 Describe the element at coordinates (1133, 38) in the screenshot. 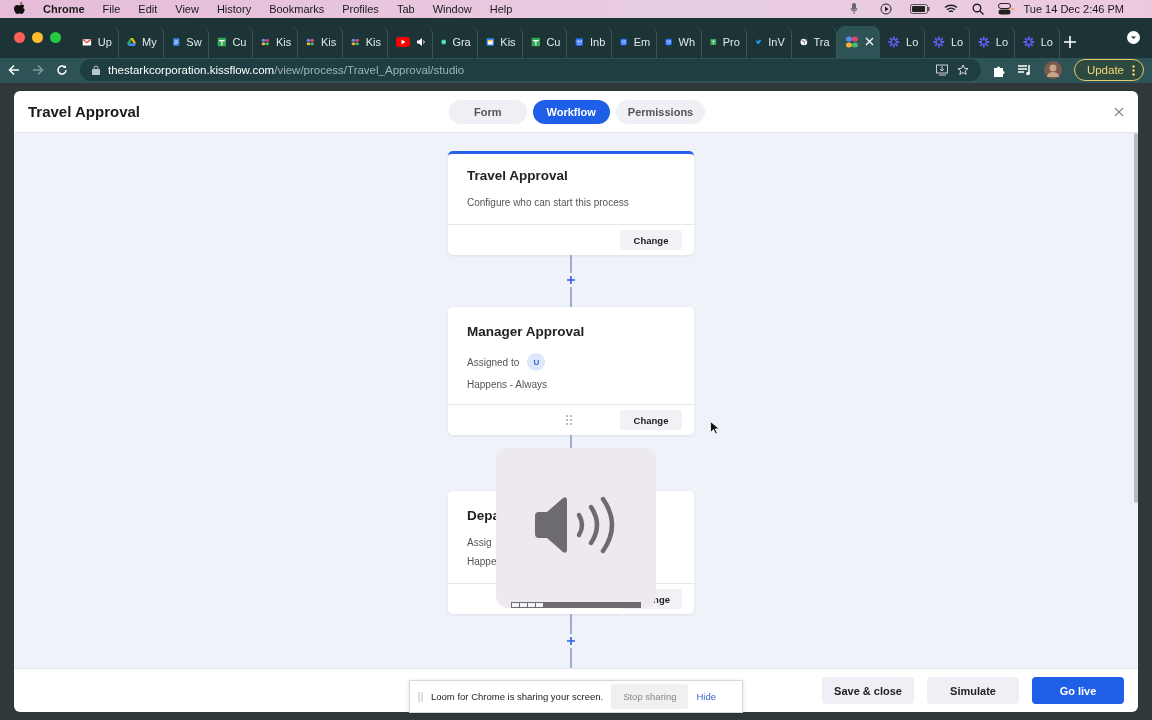

I see `tab-search-icon` at that location.